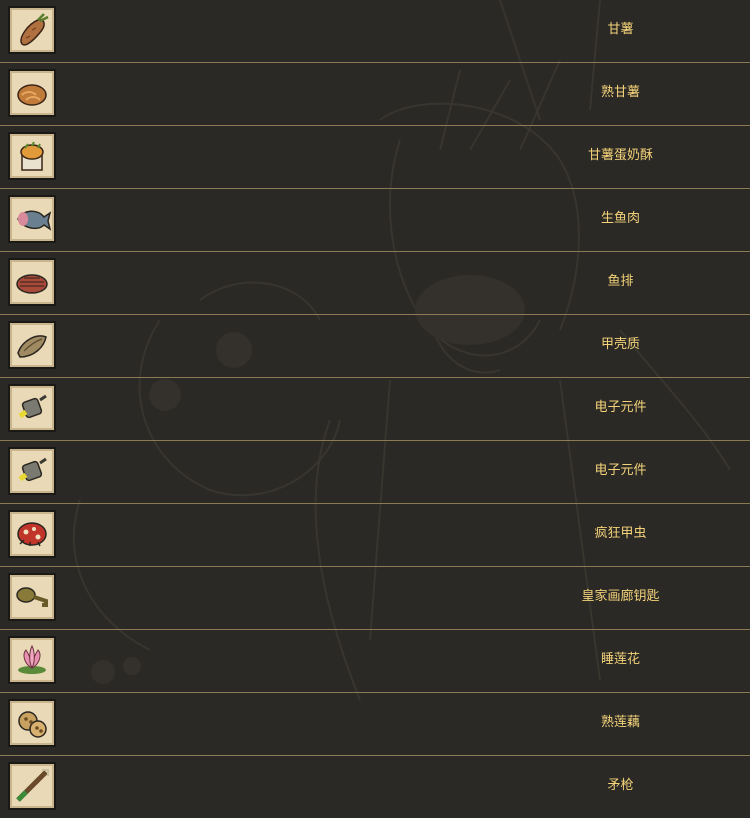 The height and width of the screenshot is (818, 750). Describe the element at coordinates (375, 661) in the screenshot. I see `list-item: 睡莲花` at that location.